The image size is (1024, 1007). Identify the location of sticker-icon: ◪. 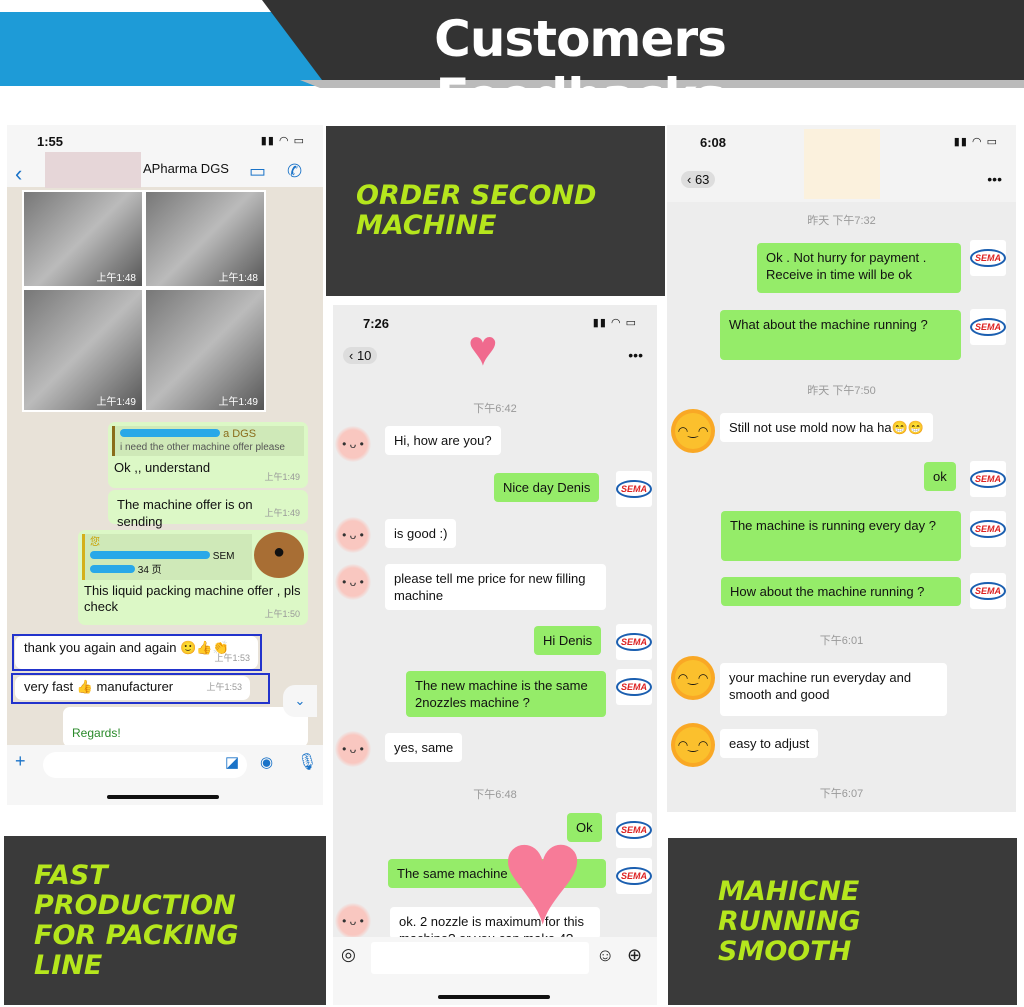
(232, 762).